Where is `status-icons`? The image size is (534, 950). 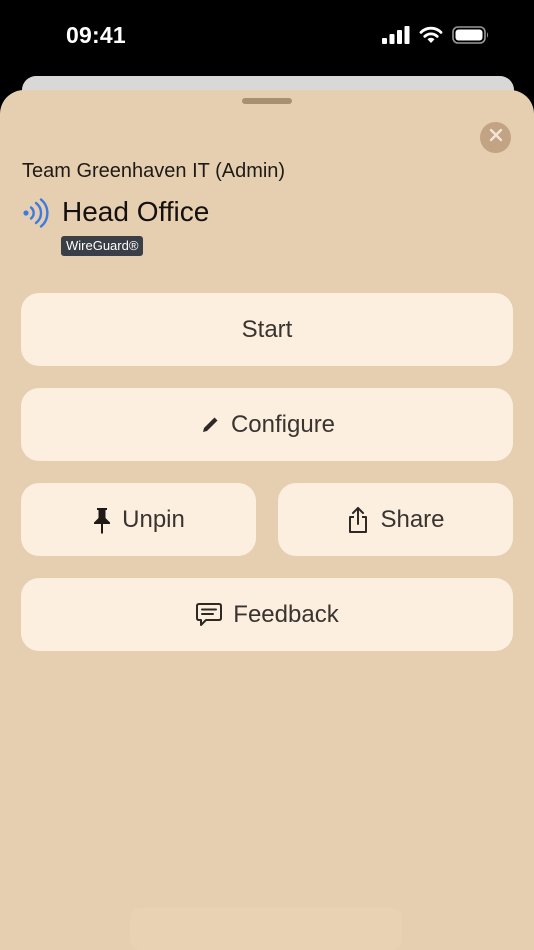 status-icons is located at coordinates (436, 35).